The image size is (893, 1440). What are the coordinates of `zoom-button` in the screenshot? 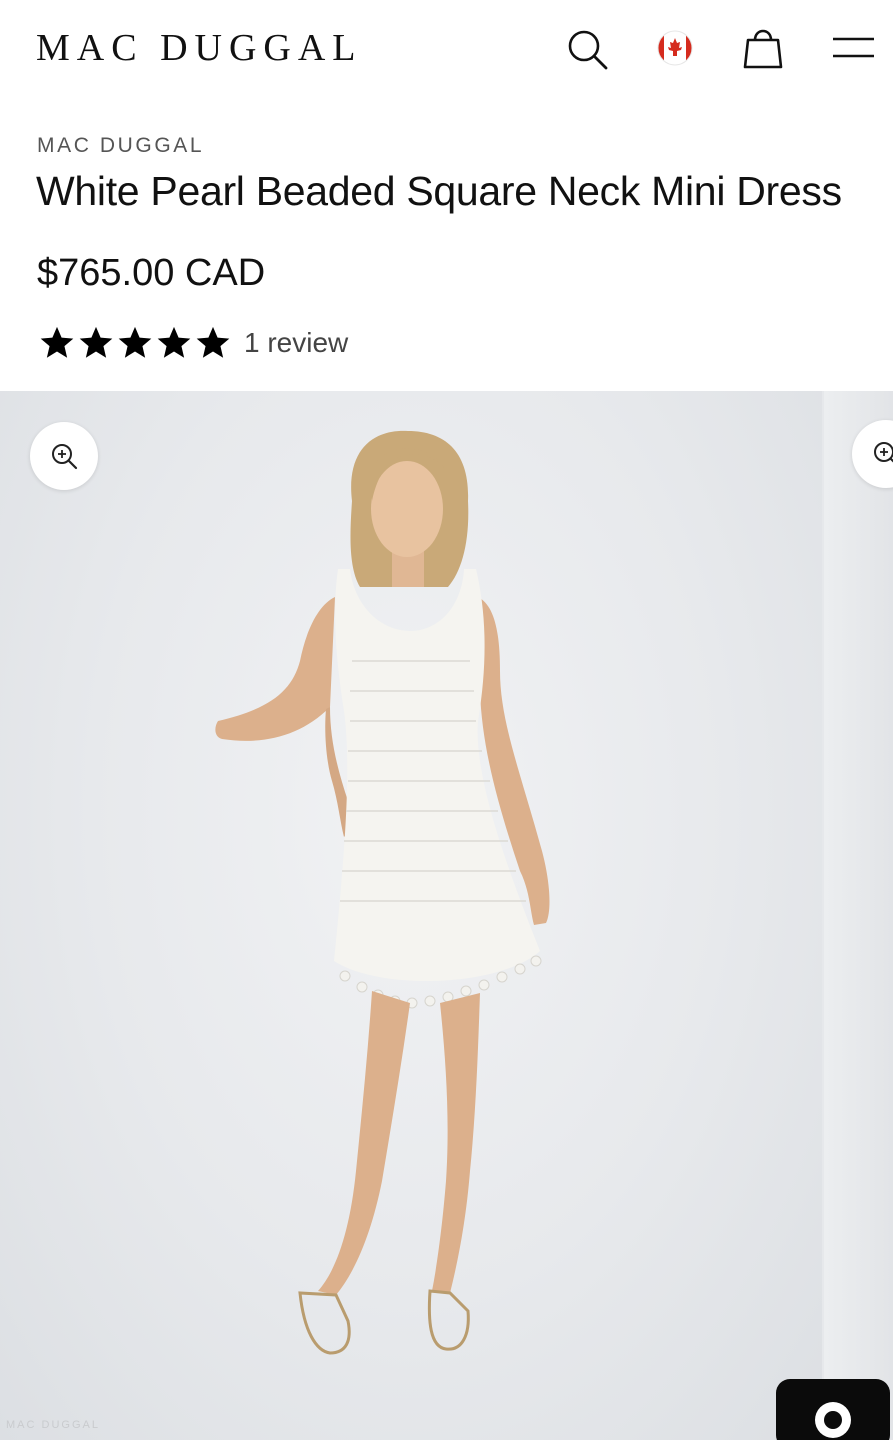 It's located at (64, 456).